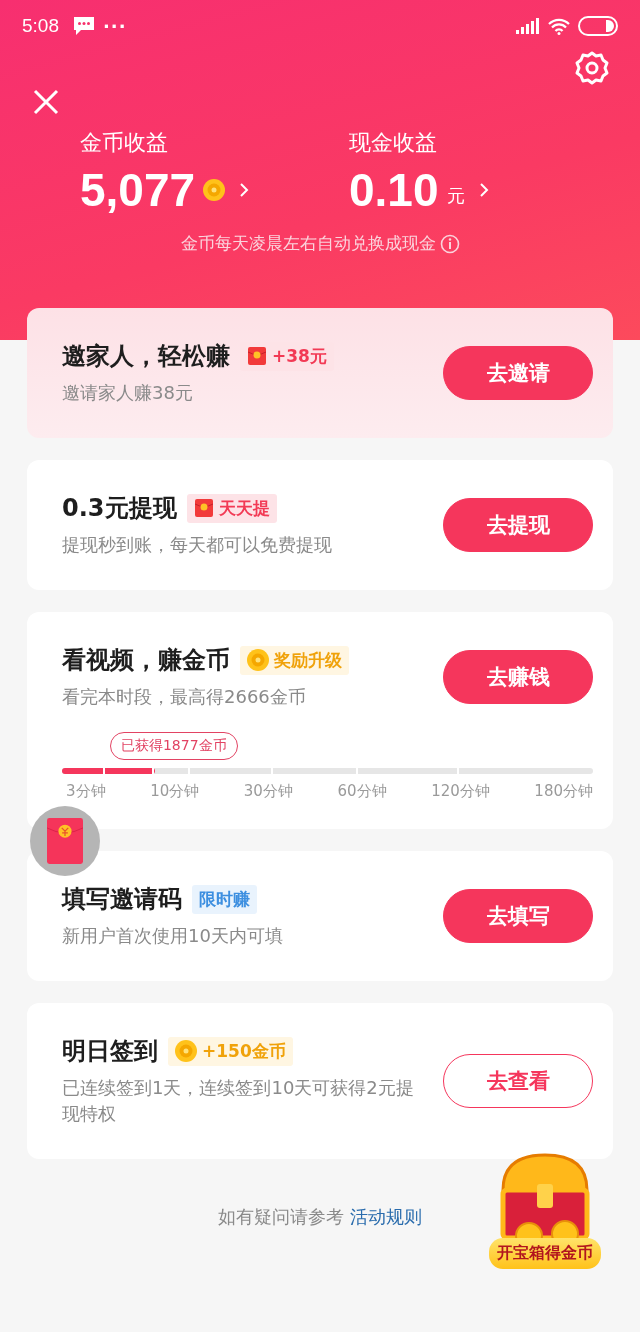  Describe the element at coordinates (528, 26) in the screenshot. I see `signal-icon` at that location.